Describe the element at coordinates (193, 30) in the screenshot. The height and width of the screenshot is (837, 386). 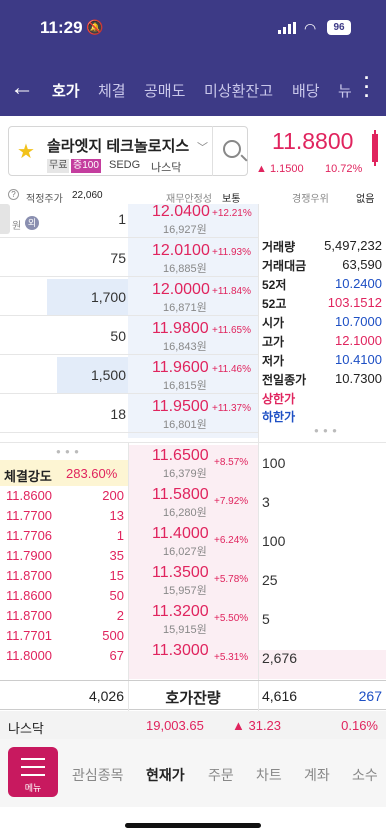
I see `status-bar: 11:29 🔕 ◠ 96` at that location.